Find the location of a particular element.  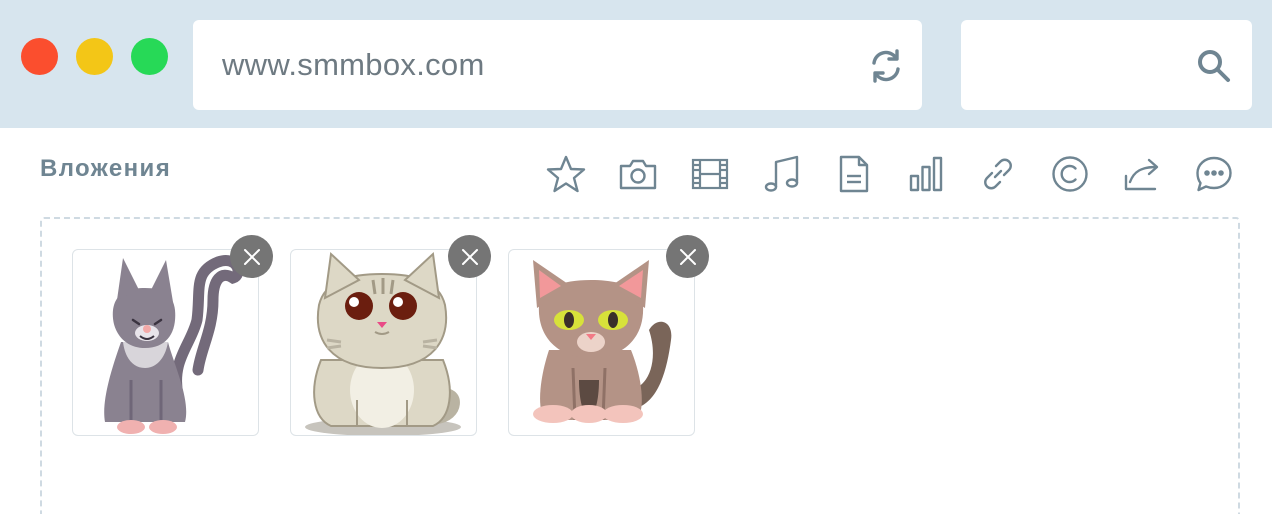

attachments-title: Вложения is located at coordinates (106, 168).